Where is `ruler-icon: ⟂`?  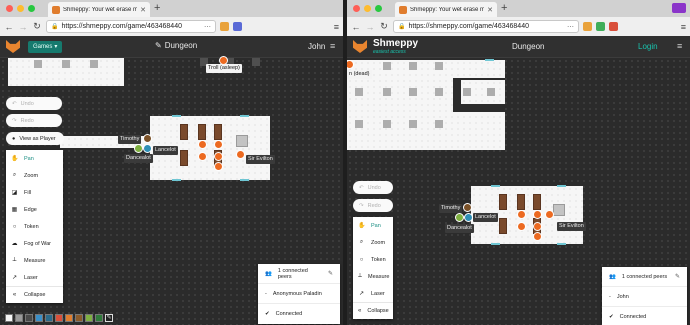 ruler-icon: ⟂ is located at coordinates (360, 276).